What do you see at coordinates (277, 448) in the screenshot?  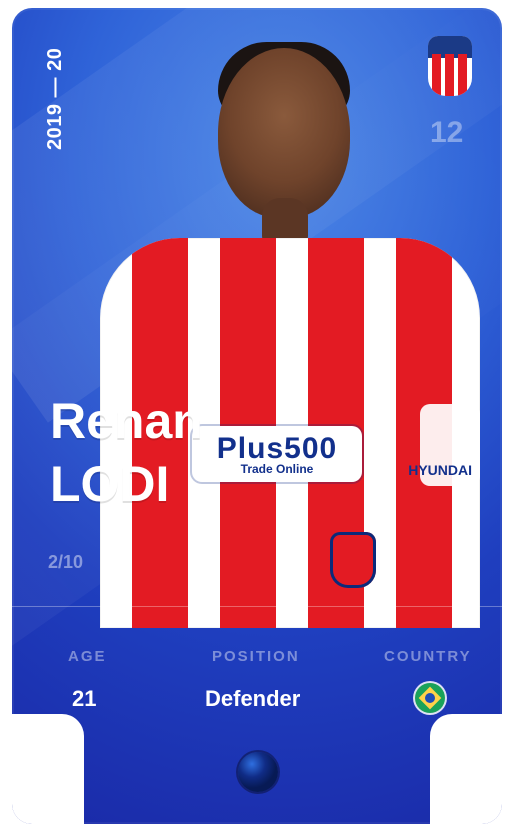 I see `sponsor-logo-text: Plus500` at bounding box center [277, 448].